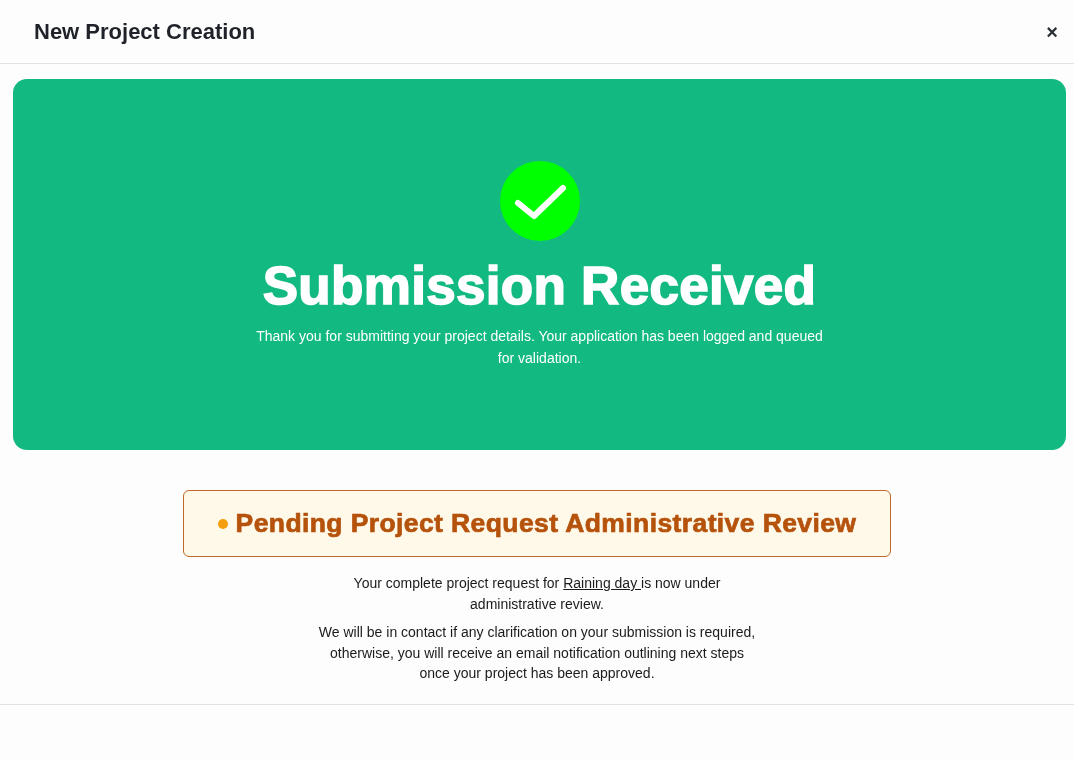  What do you see at coordinates (537, 653) in the screenshot?
I see `info-paragraph: We will be in contact if any clarification on your submission is required, otherwise, you will receive an email notification outlining next steps once your project has been approved.` at bounding box center [537, 653].